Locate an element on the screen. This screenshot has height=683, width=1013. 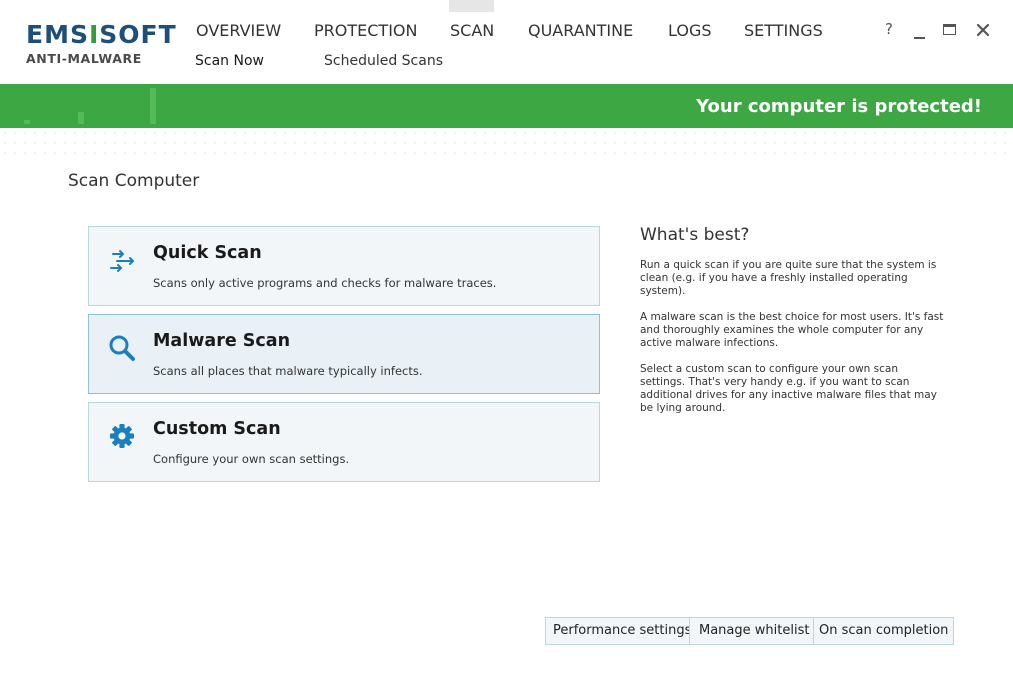
subnav-scheduled-scans: Scheduled Scans is located at coordinates (383, 61).